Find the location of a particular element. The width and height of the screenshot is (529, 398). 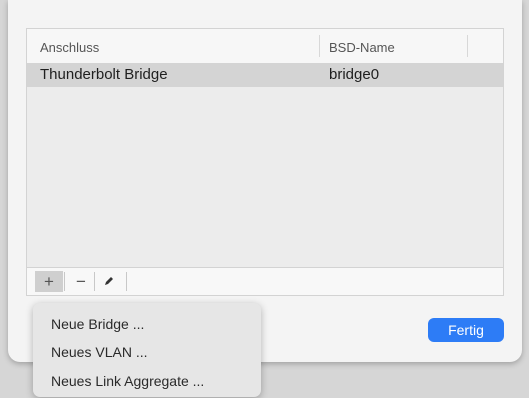

table-toolbar: + − is located at coordinates (265, 282).